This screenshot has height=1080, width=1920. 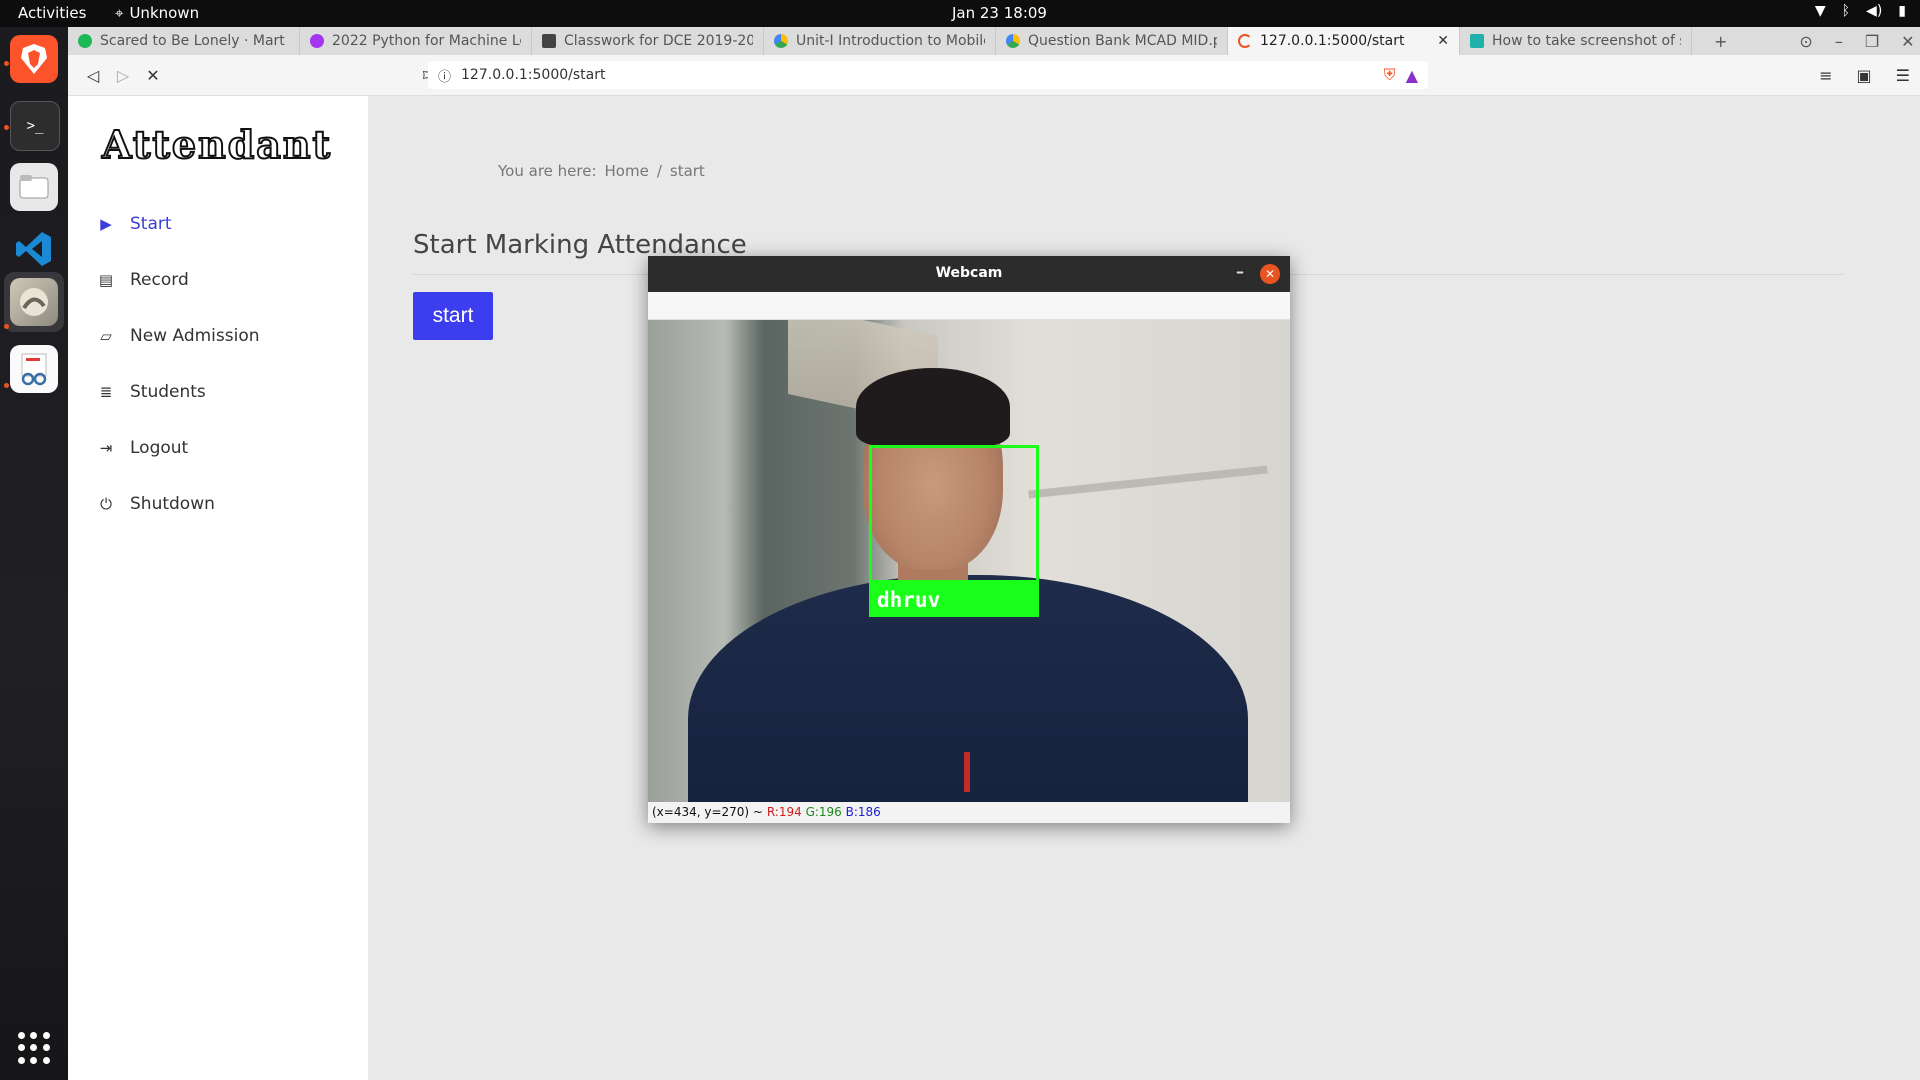 What do you see at coordinates (119, 13) in the screenshot?
I see `network-icon: ⌖` at bounding box center [119, 13].